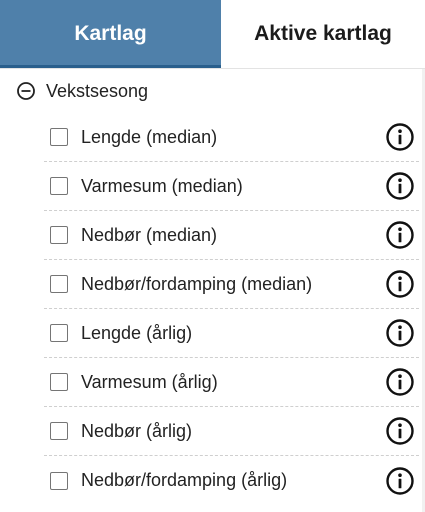 The width and height of the screenshot is (425, 512). I want to click on layer-row: Varmesum (median), so click(231, 186).